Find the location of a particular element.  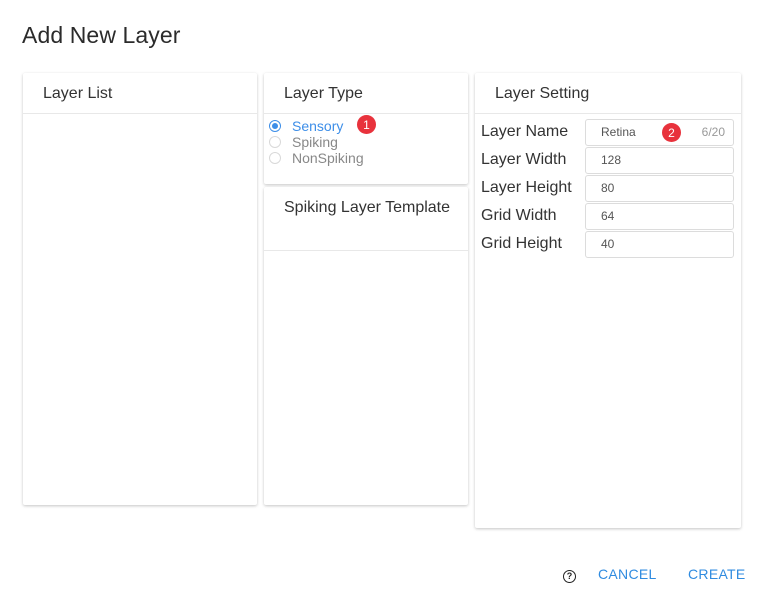

radio-option-nonspiking: NonSpiking is located at coordinates (368, 158).